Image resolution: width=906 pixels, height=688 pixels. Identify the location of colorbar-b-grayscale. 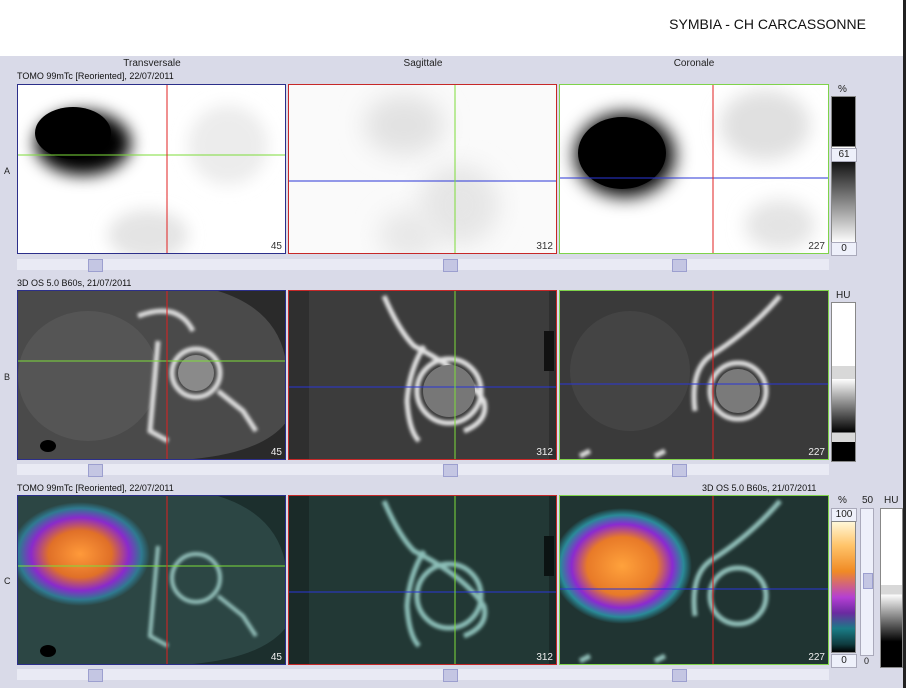
(843, 382).